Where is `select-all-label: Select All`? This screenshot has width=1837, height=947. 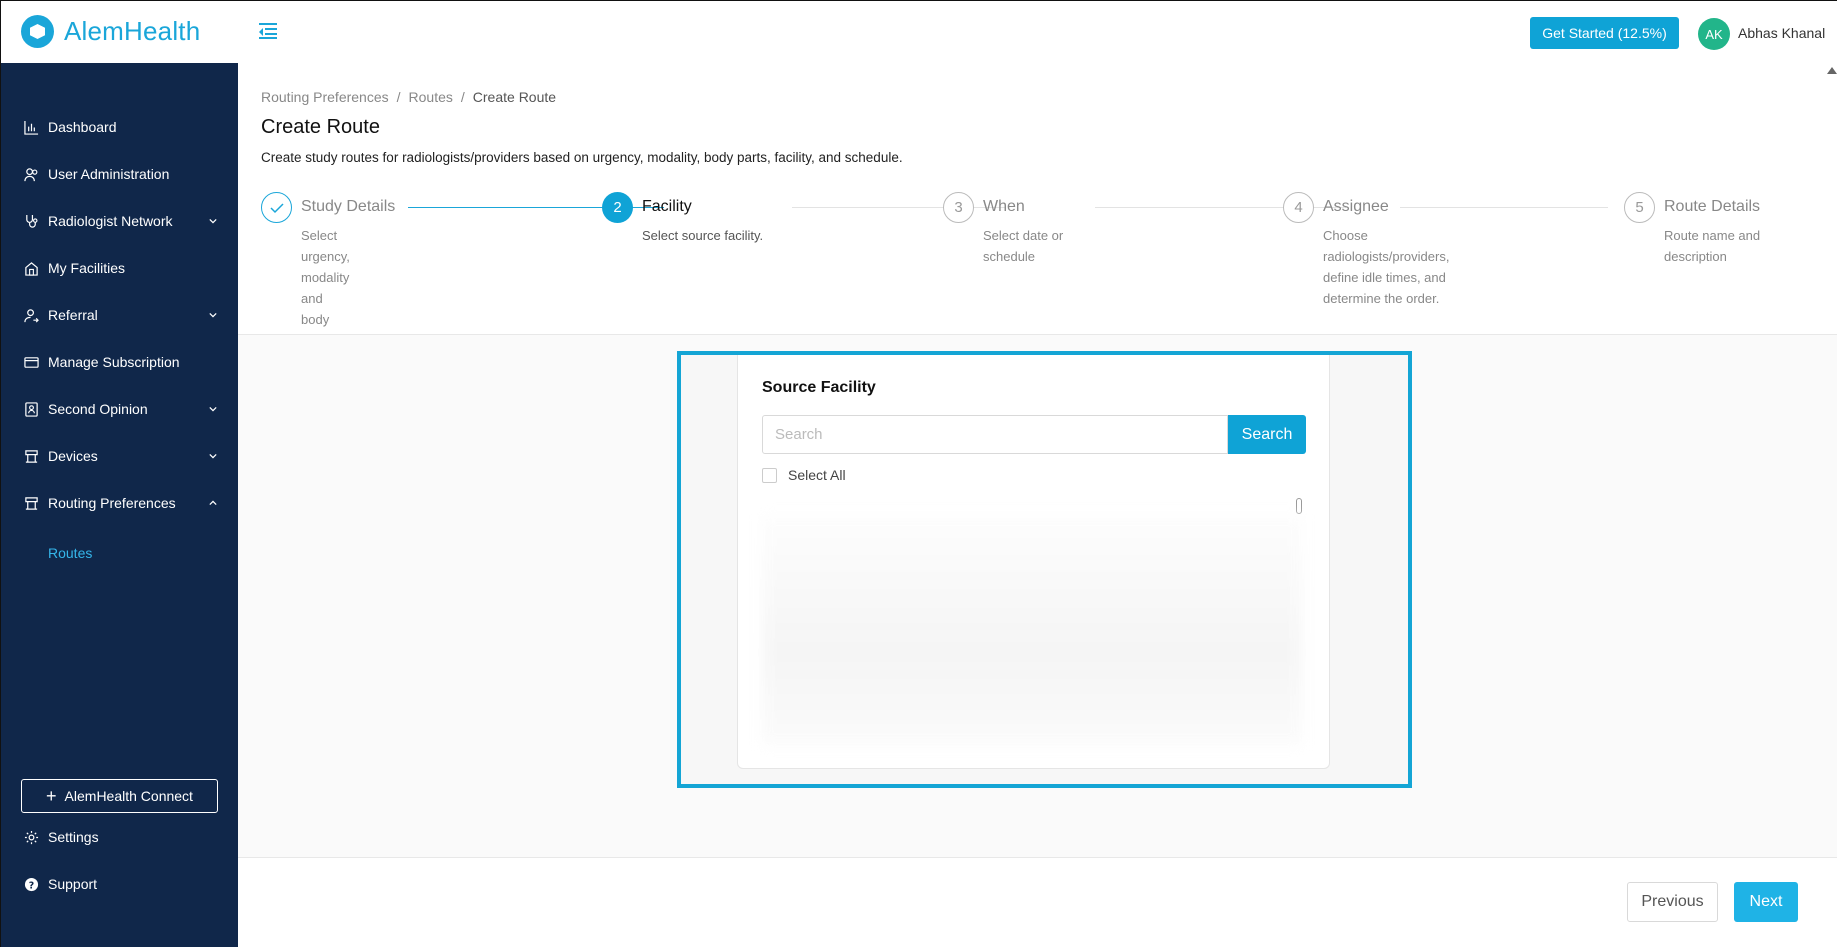
select-all-label: Select All is located at coordinates (817, 475).